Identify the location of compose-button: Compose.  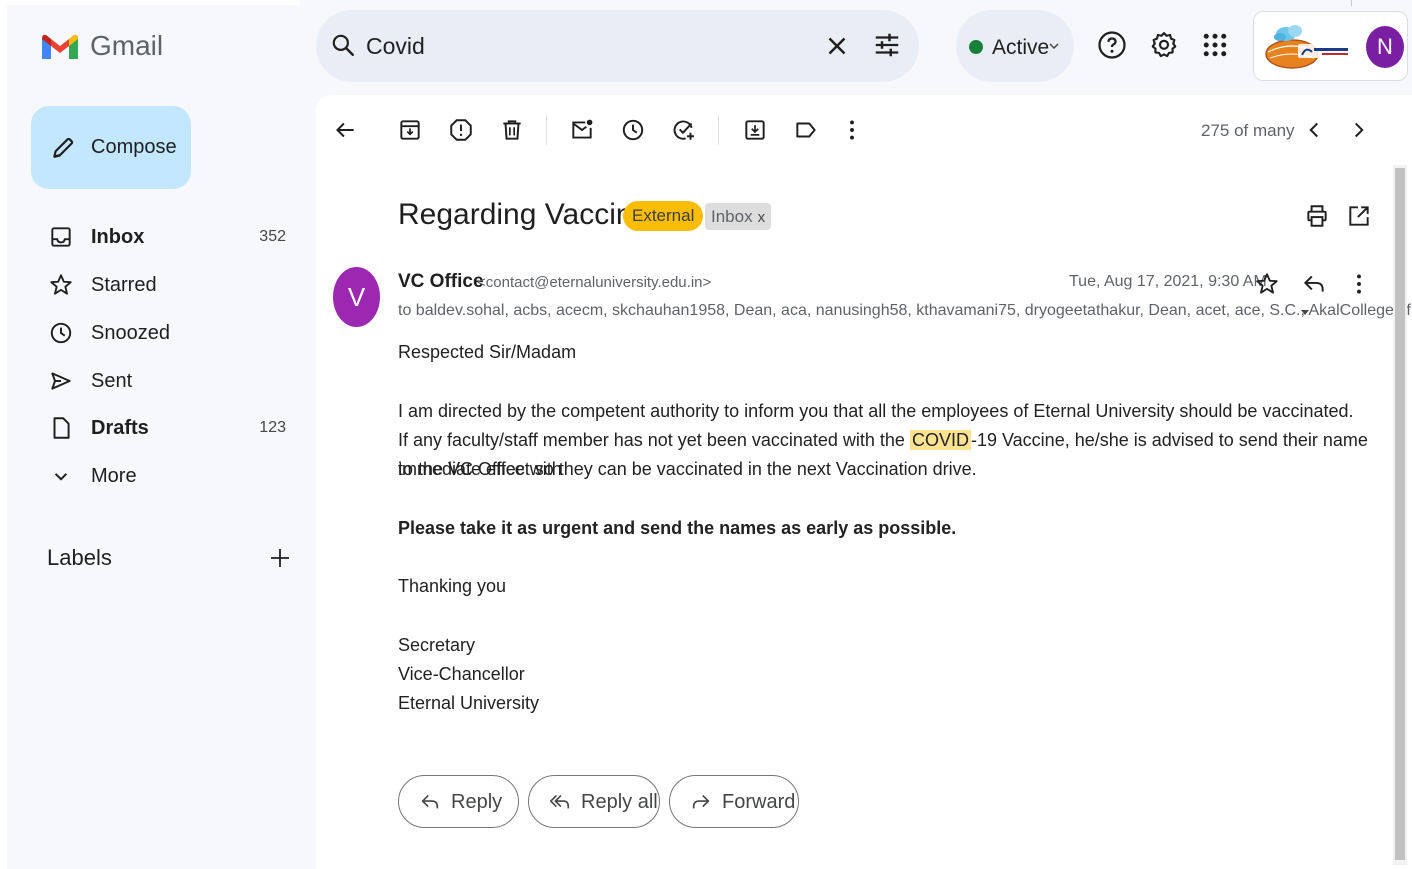
(111, 147).